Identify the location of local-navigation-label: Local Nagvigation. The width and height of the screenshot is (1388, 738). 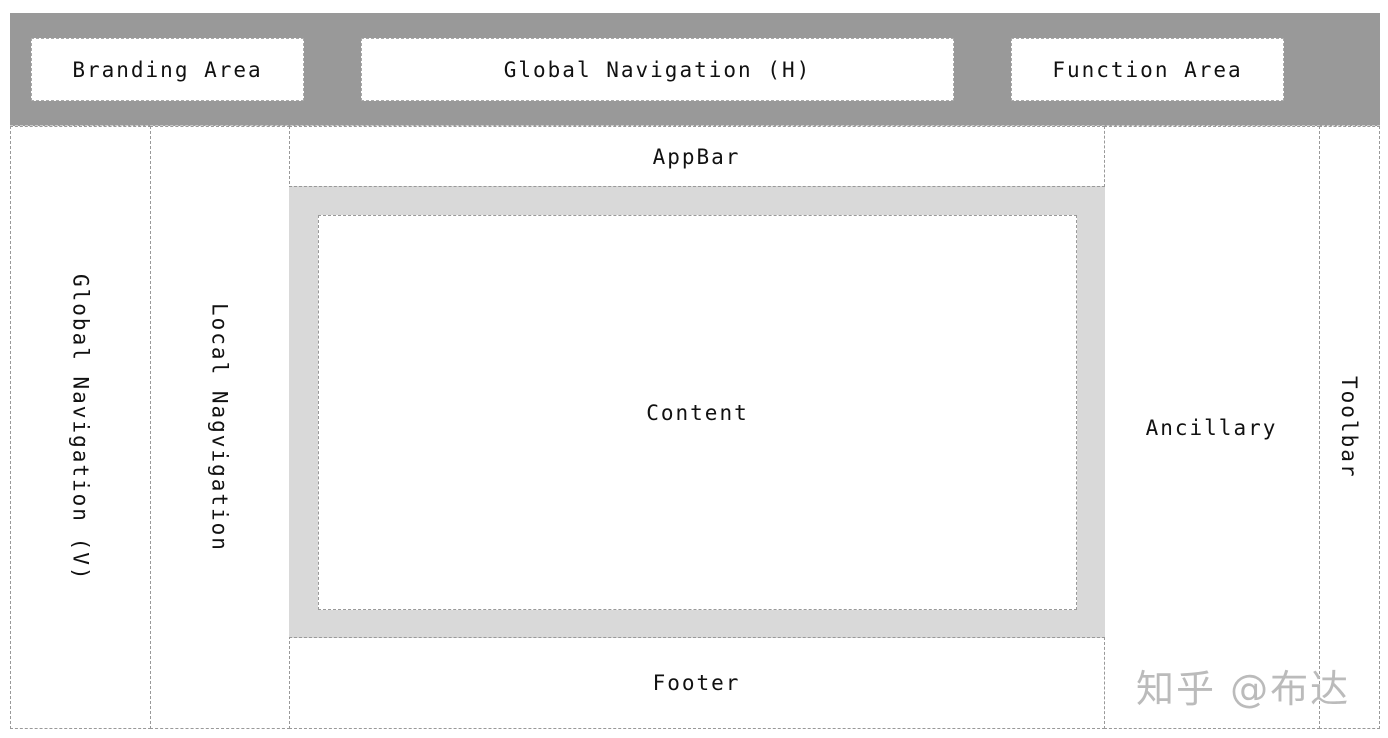
(219, 427).